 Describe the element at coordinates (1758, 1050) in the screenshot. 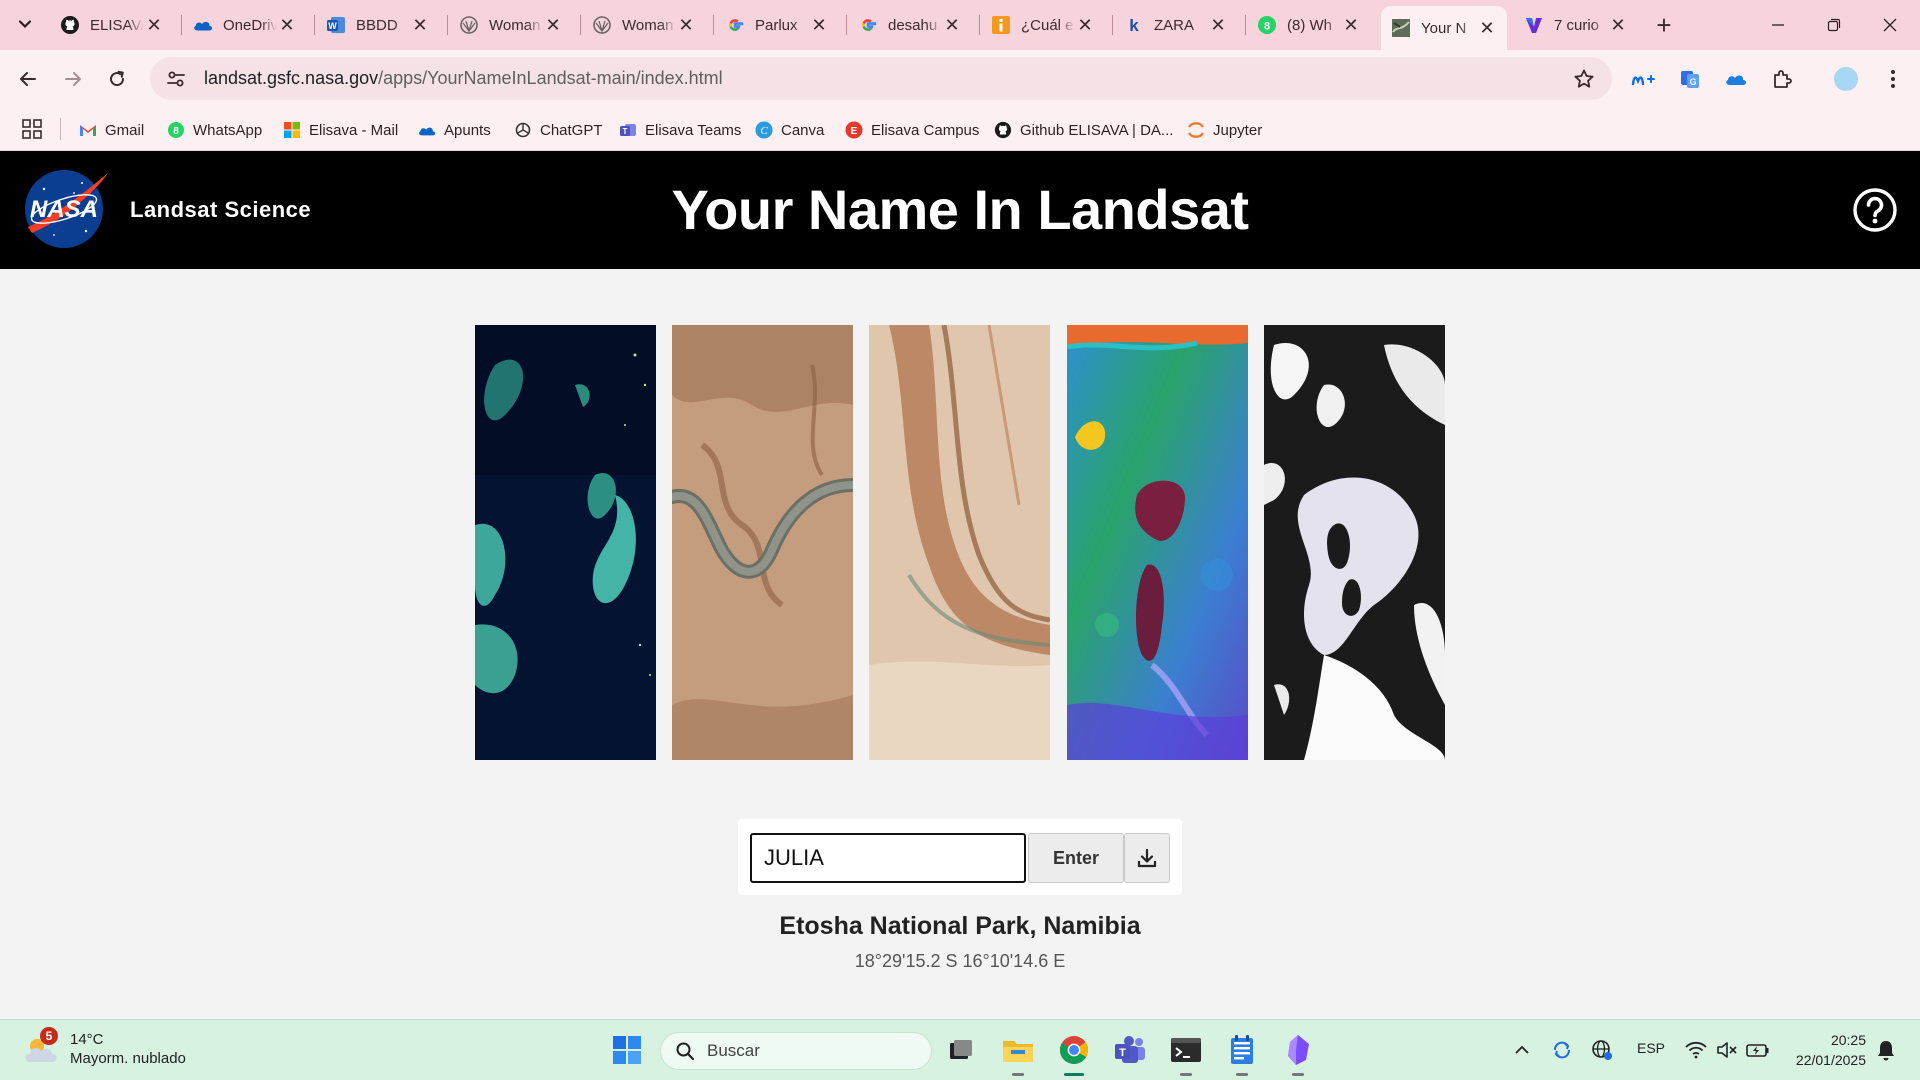

I see `tray-battery` at that location.